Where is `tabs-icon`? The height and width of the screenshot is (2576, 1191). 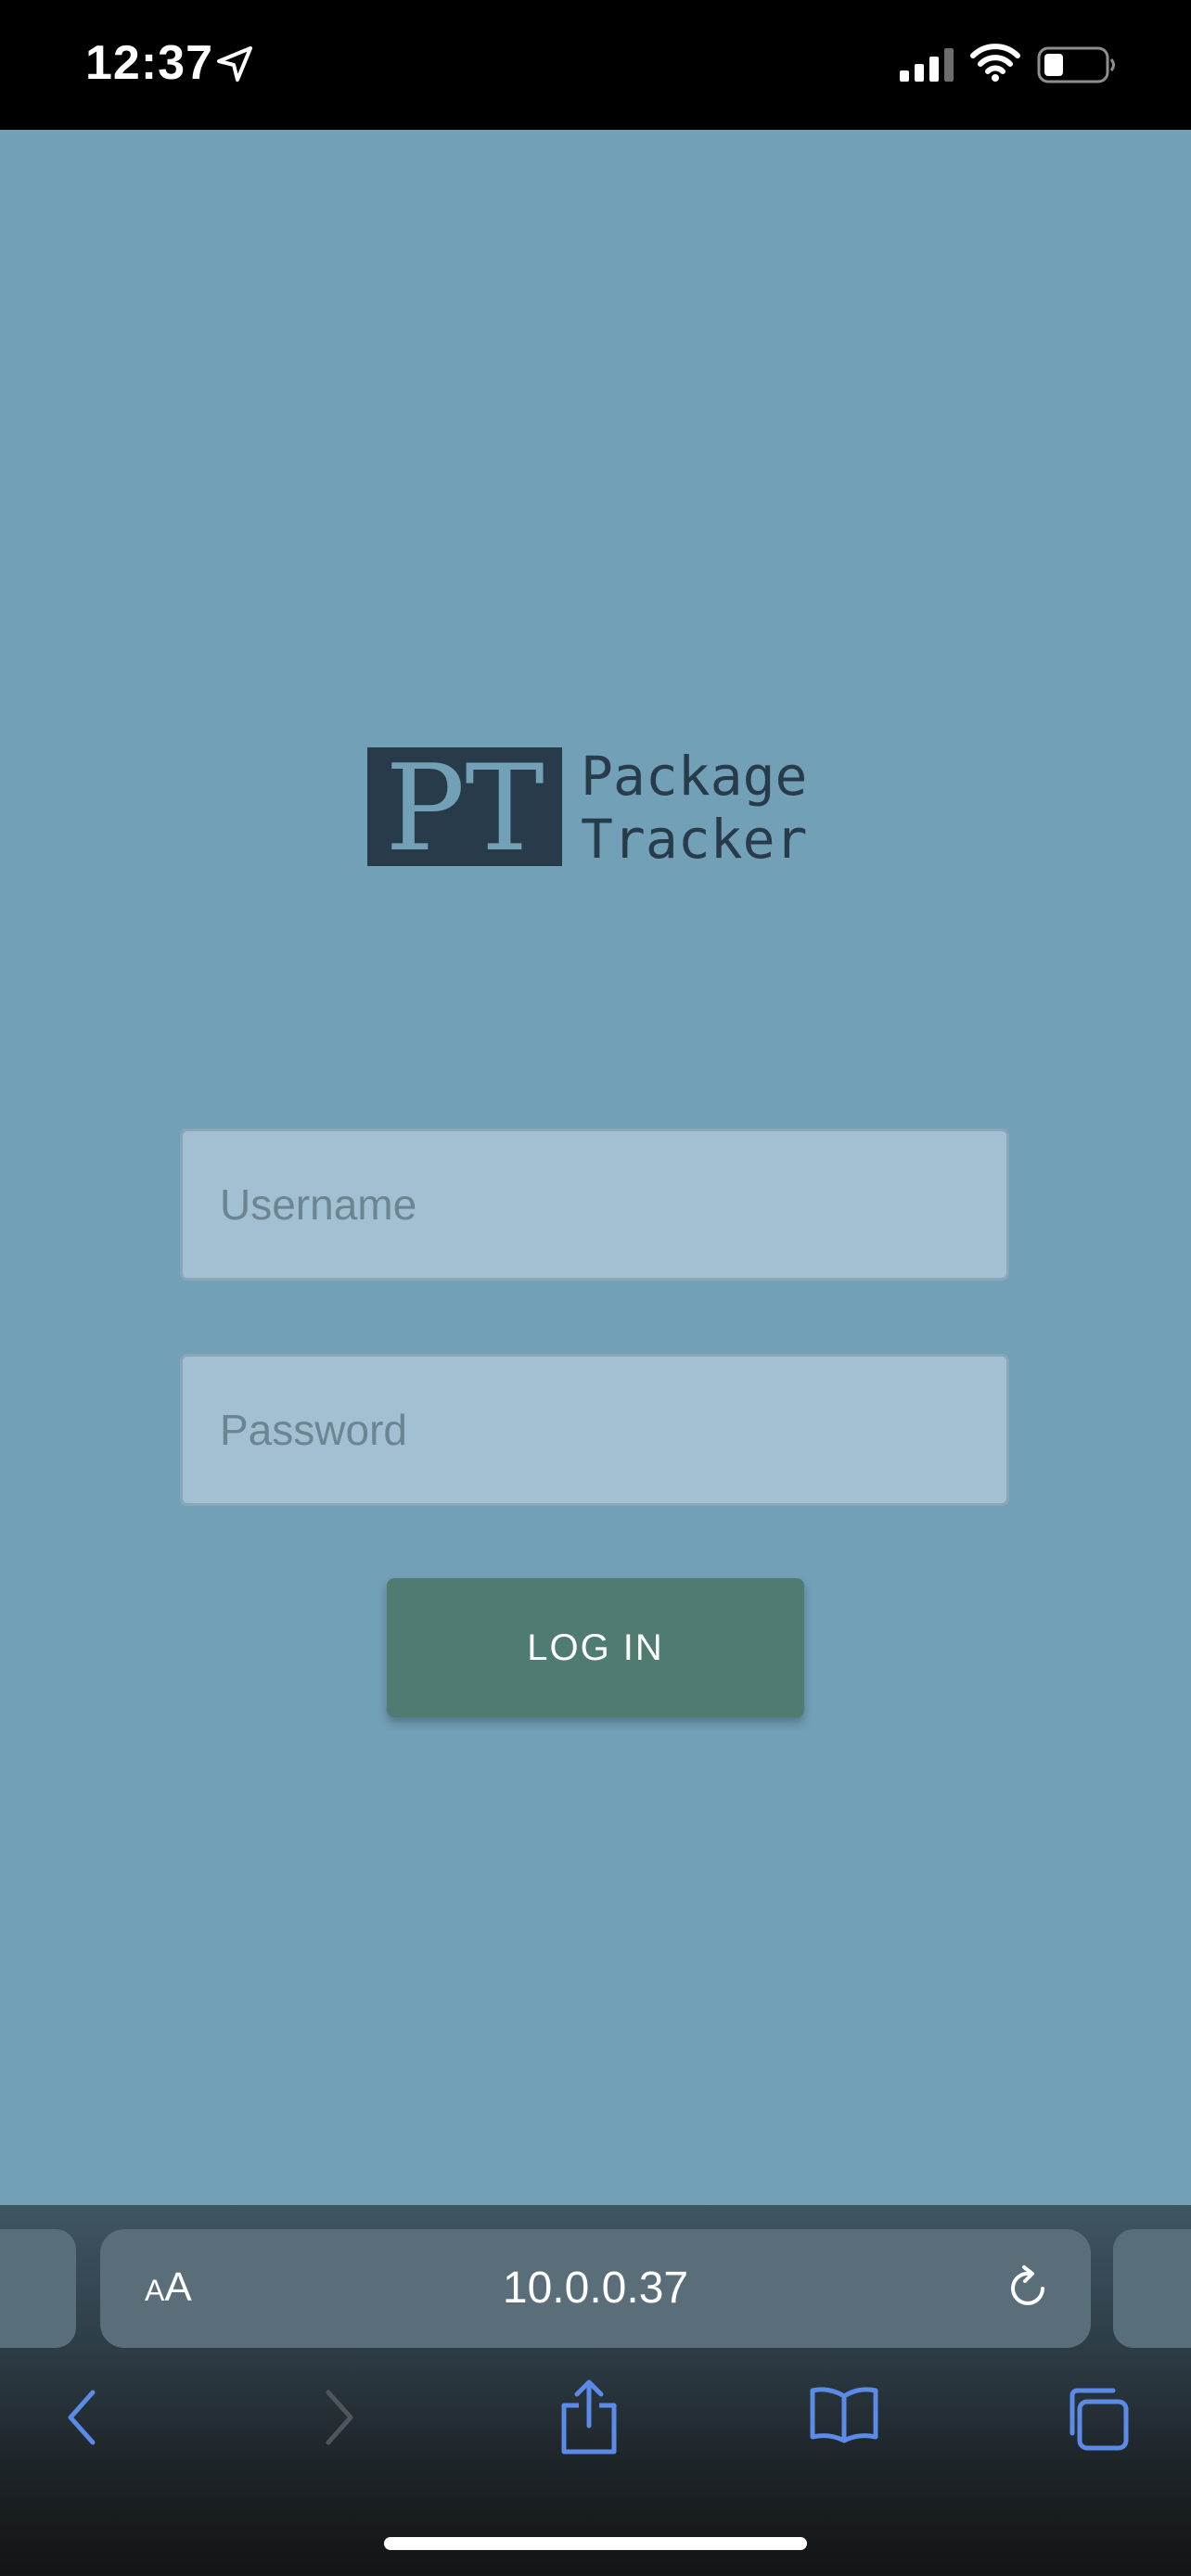 tabs-icon is located at coordinates (1096, 2420).